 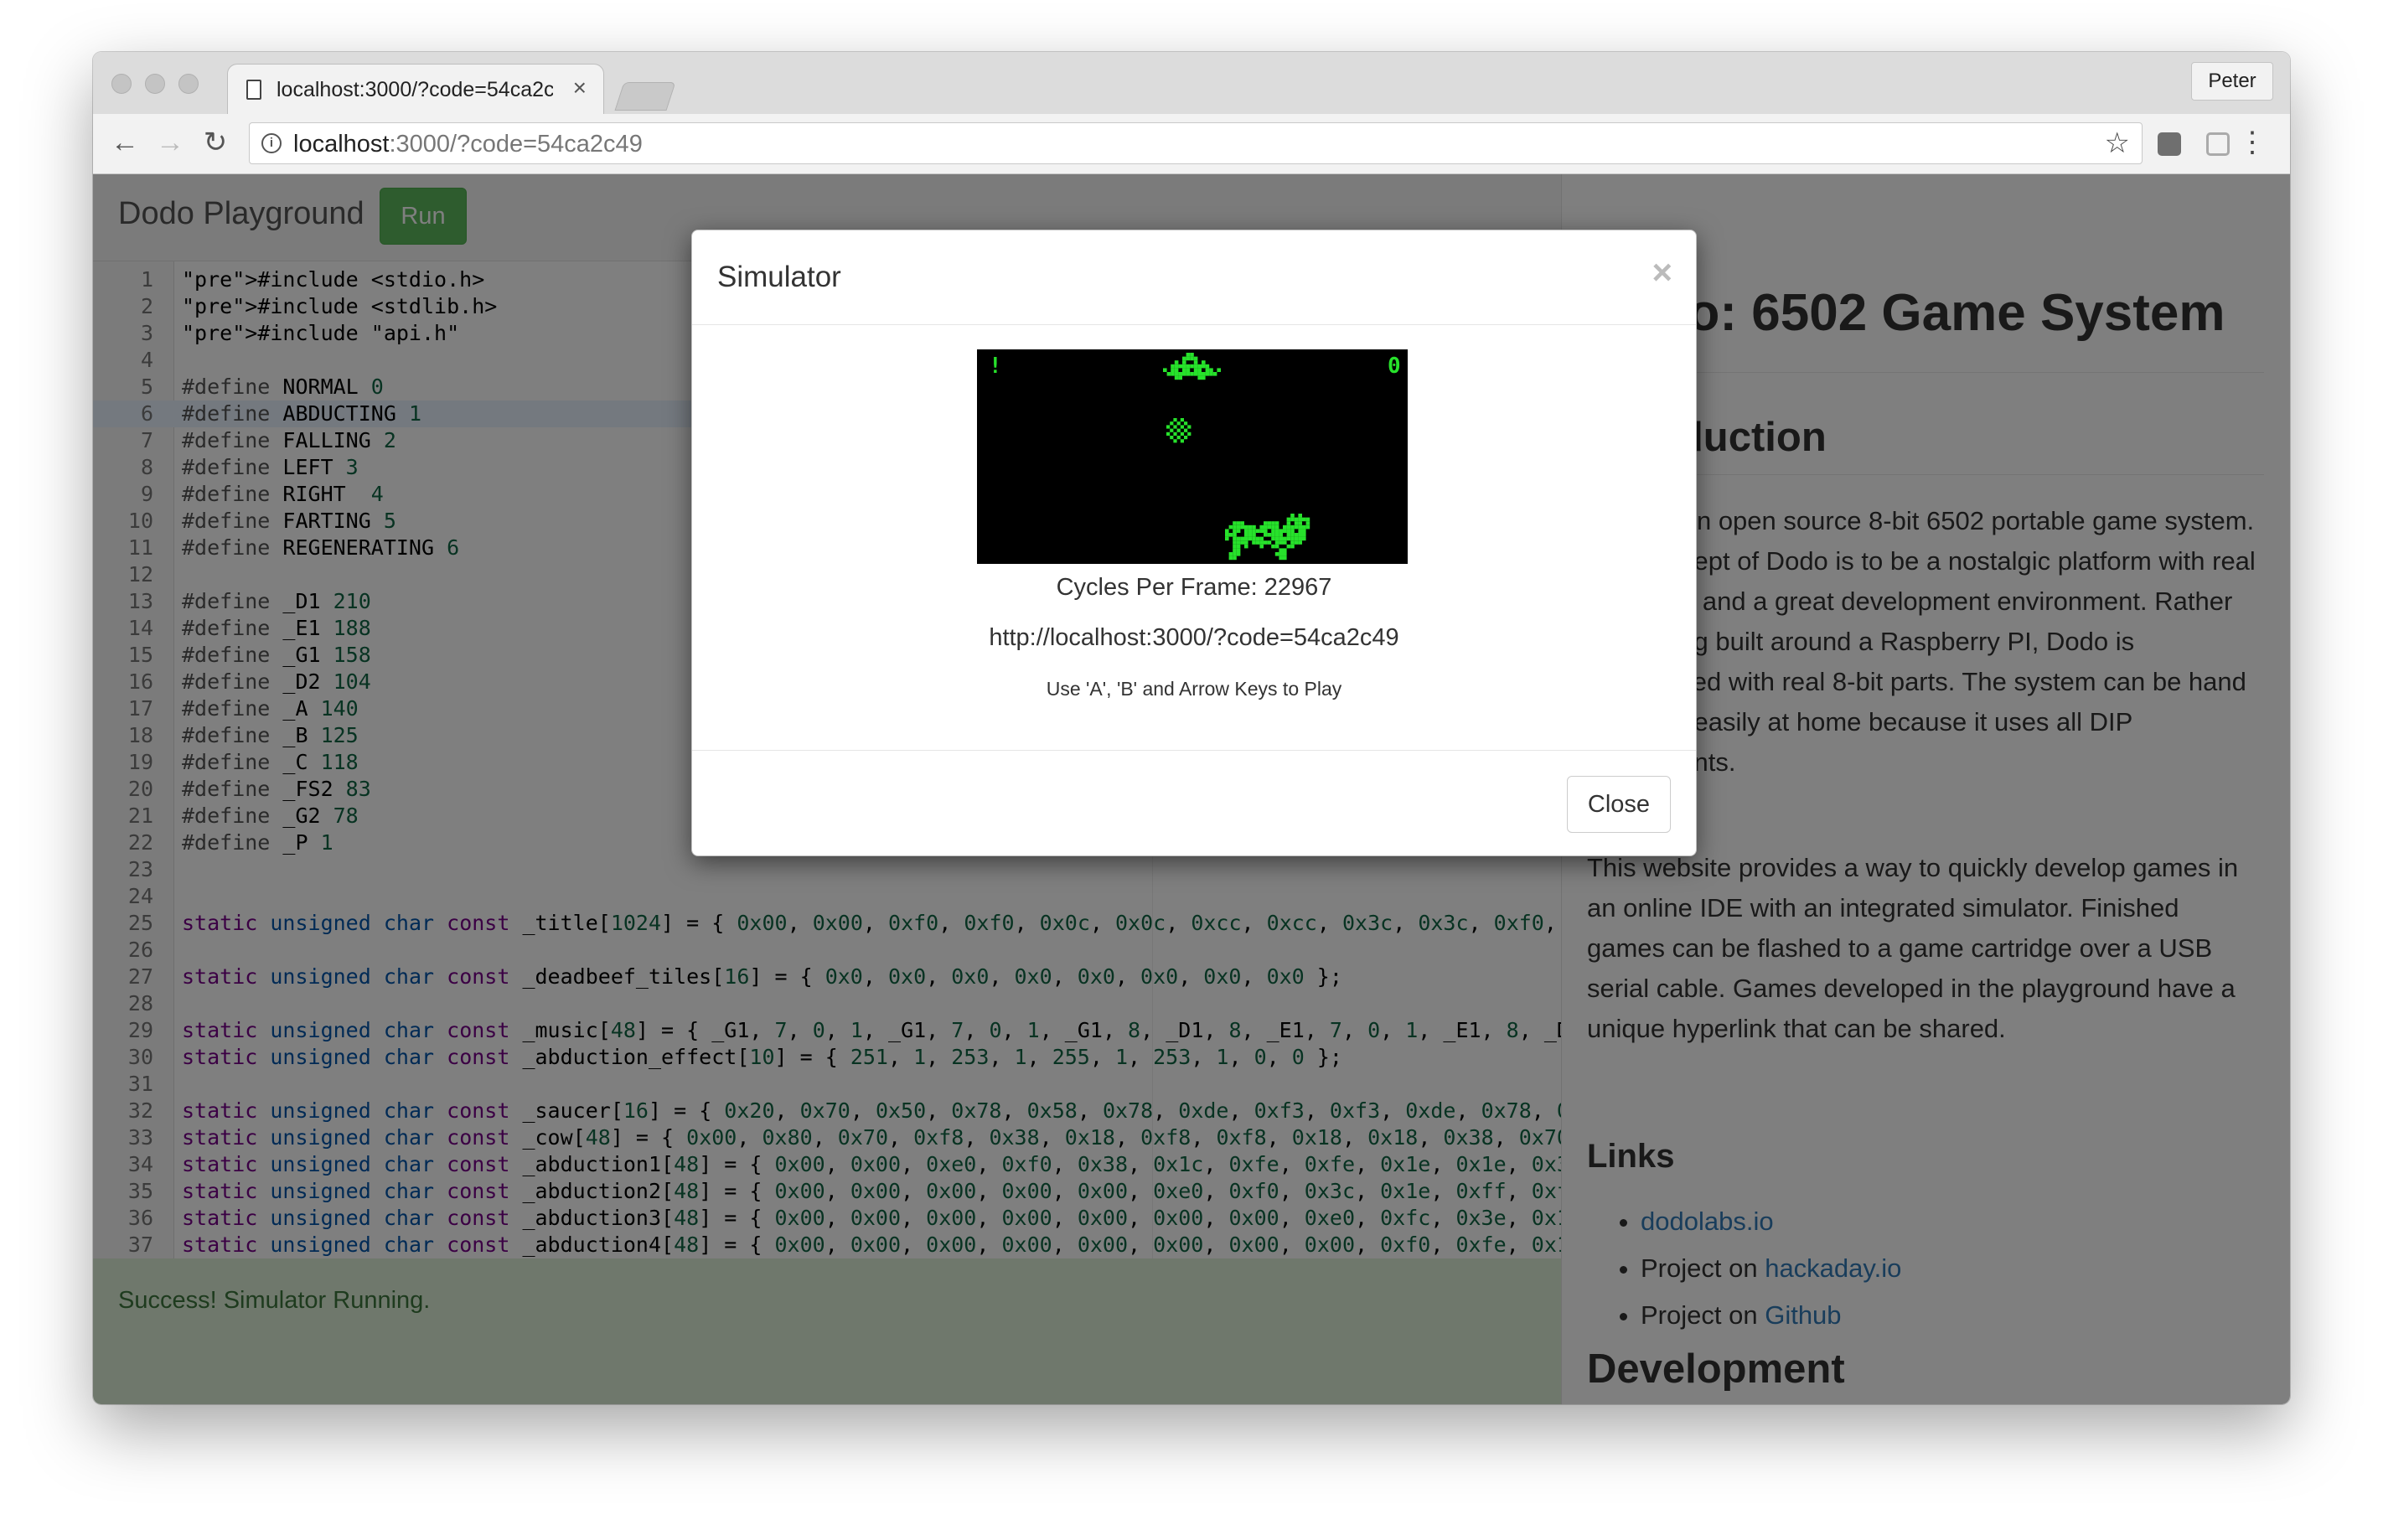 What do you see at coordinates (996, 366) in the screenshot?
I see `score-left-text: !` at bounding box center [996, 366].